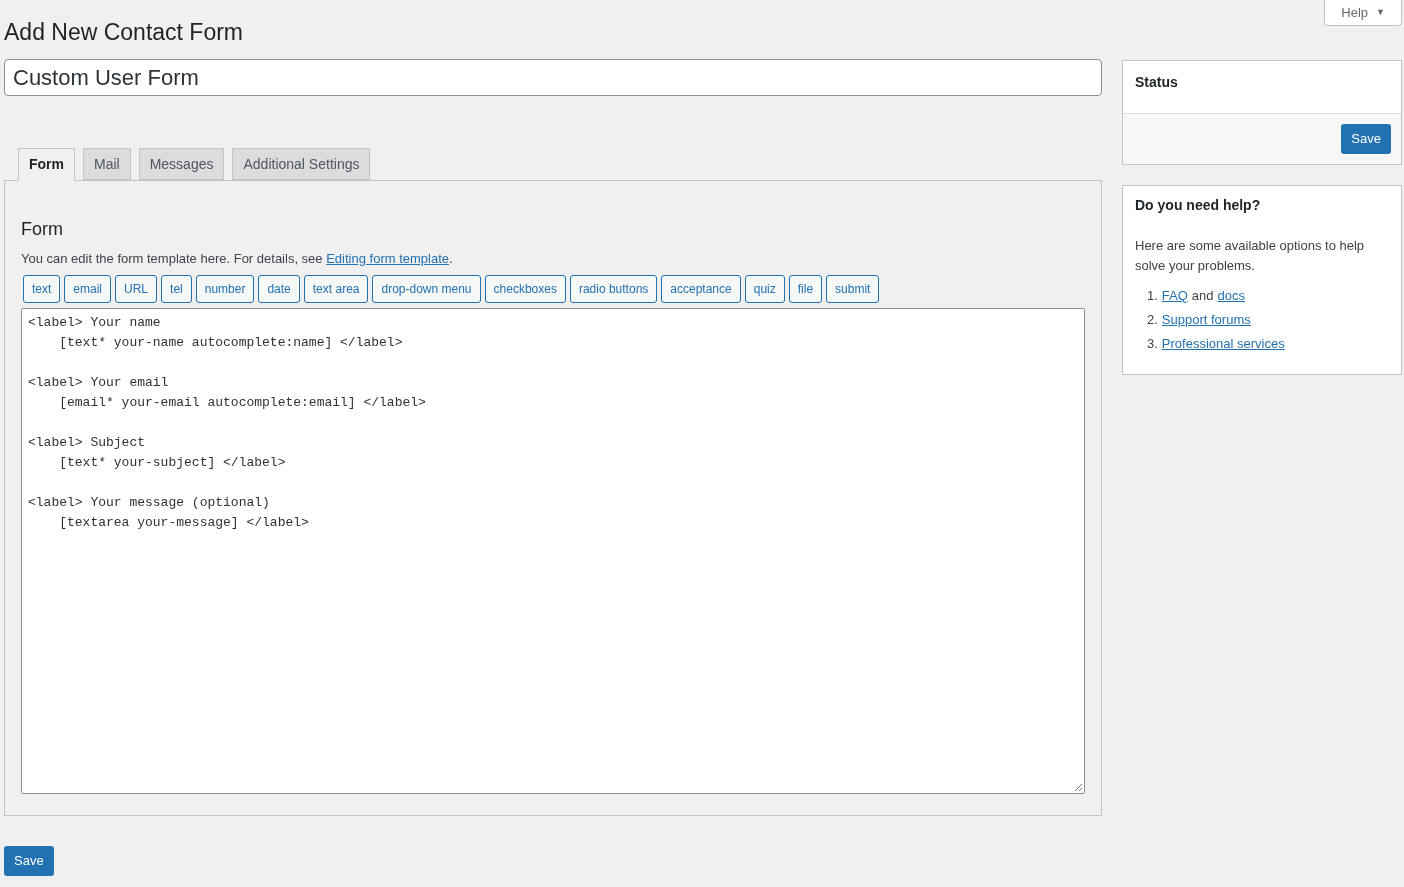 This screenshot has width=1404, height=887. Describe the element at coordinates (136, 288) in the screenshot. I see `tag-button: URL` at that location.